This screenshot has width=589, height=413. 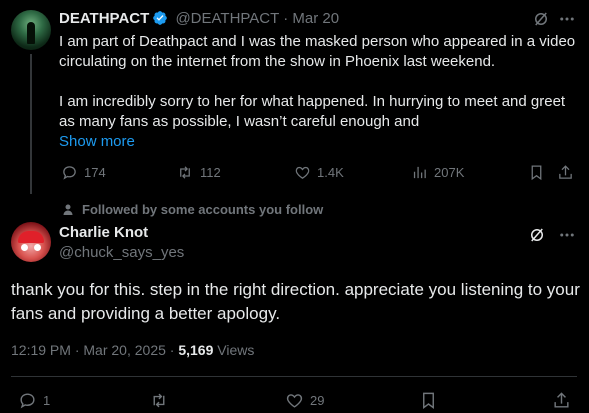 I want to click on reply-meta: 12:19 PM · Mar 20, 2025 · 5,169 Views, so click(x=132, y=350).